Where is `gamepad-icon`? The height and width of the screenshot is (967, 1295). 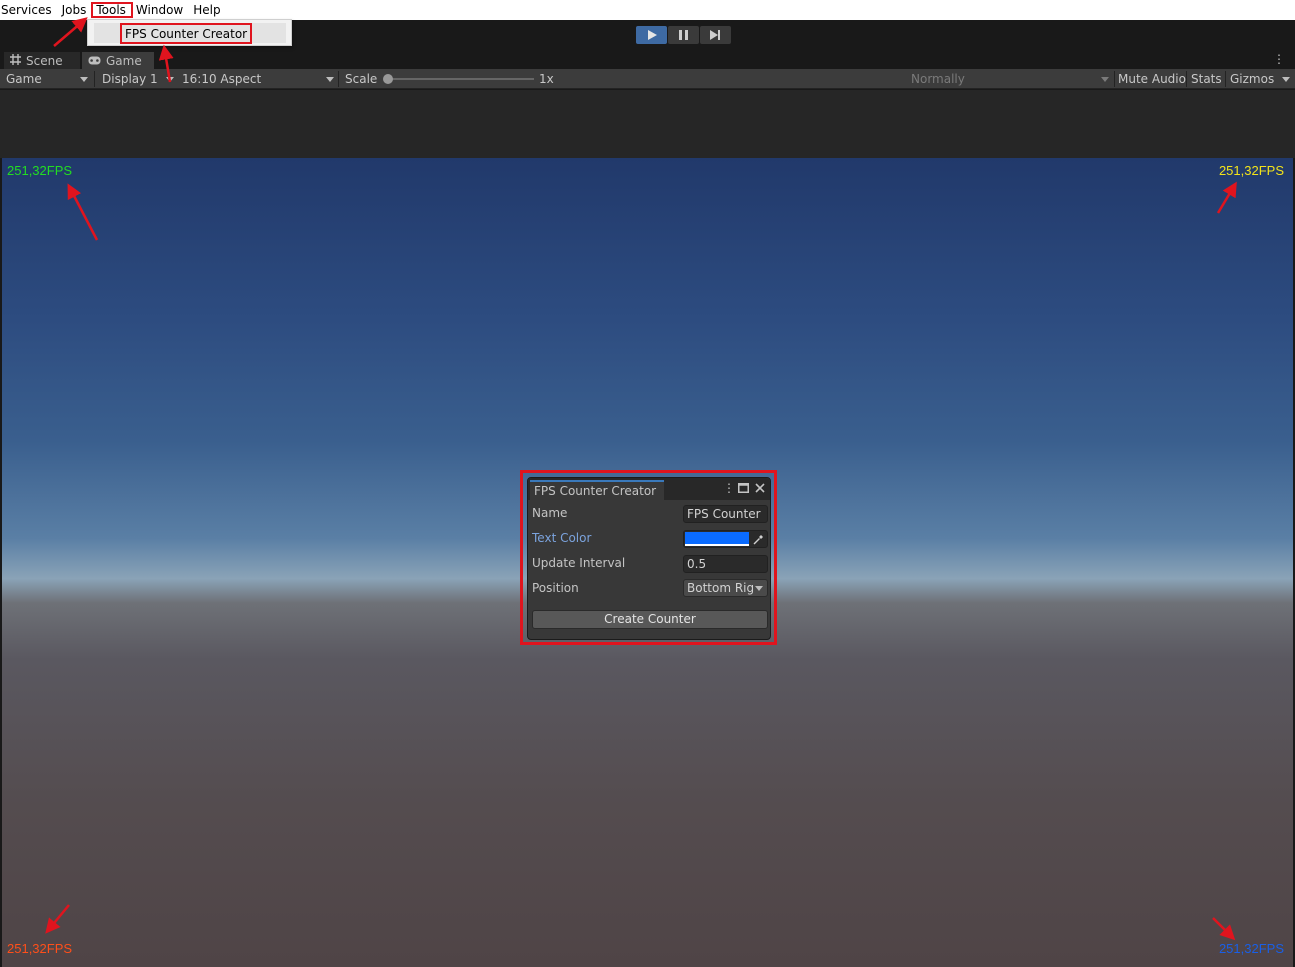
gamepad-icon is located at coordinates (94, 61).